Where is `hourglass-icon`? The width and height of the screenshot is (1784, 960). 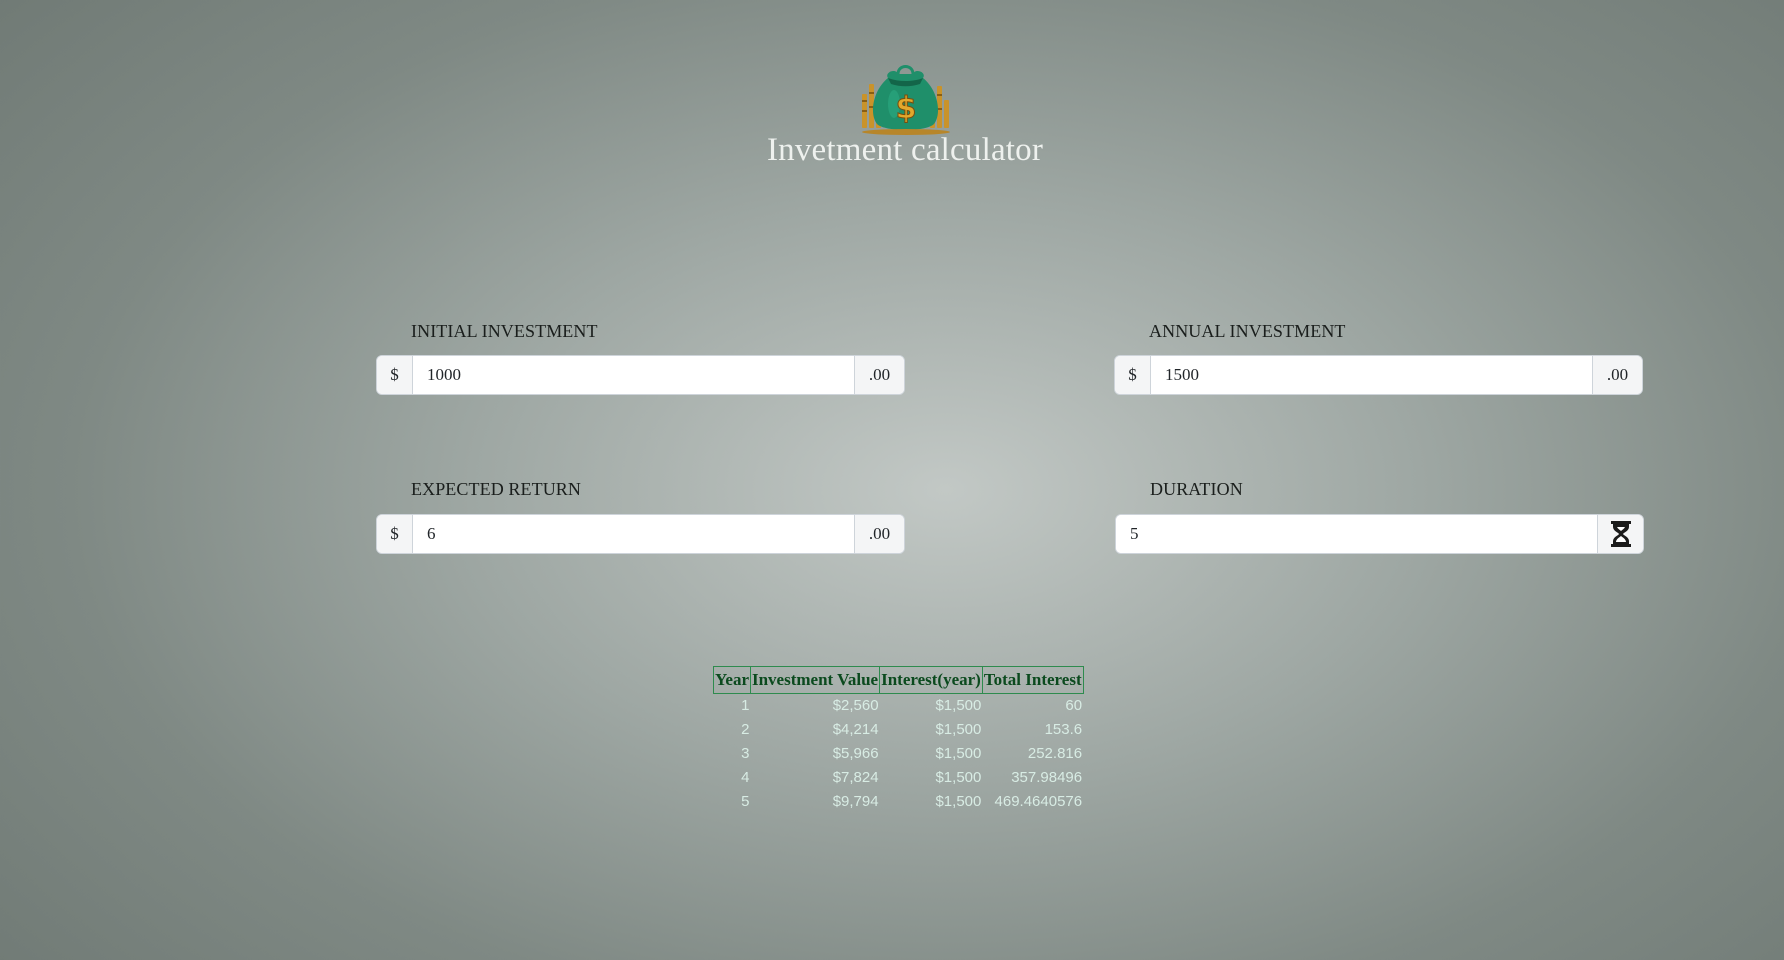 hourglass-icon is located at coordinates (1620, 534).